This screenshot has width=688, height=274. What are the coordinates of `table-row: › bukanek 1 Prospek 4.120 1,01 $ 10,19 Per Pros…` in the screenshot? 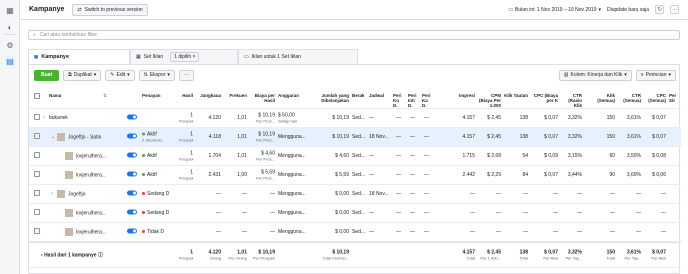 It's located at (355, 118).